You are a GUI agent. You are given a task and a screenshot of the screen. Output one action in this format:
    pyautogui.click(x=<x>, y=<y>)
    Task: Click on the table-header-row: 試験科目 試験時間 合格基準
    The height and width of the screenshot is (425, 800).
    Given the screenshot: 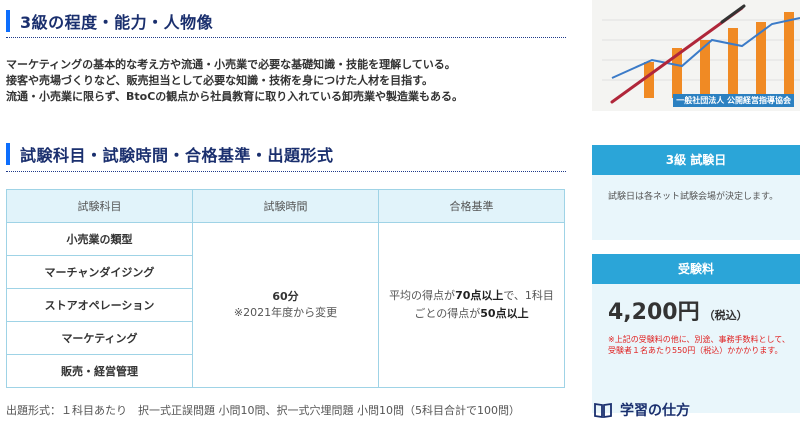 What is the action you would take?
    pyautogui.click(x=285, y=206)
    